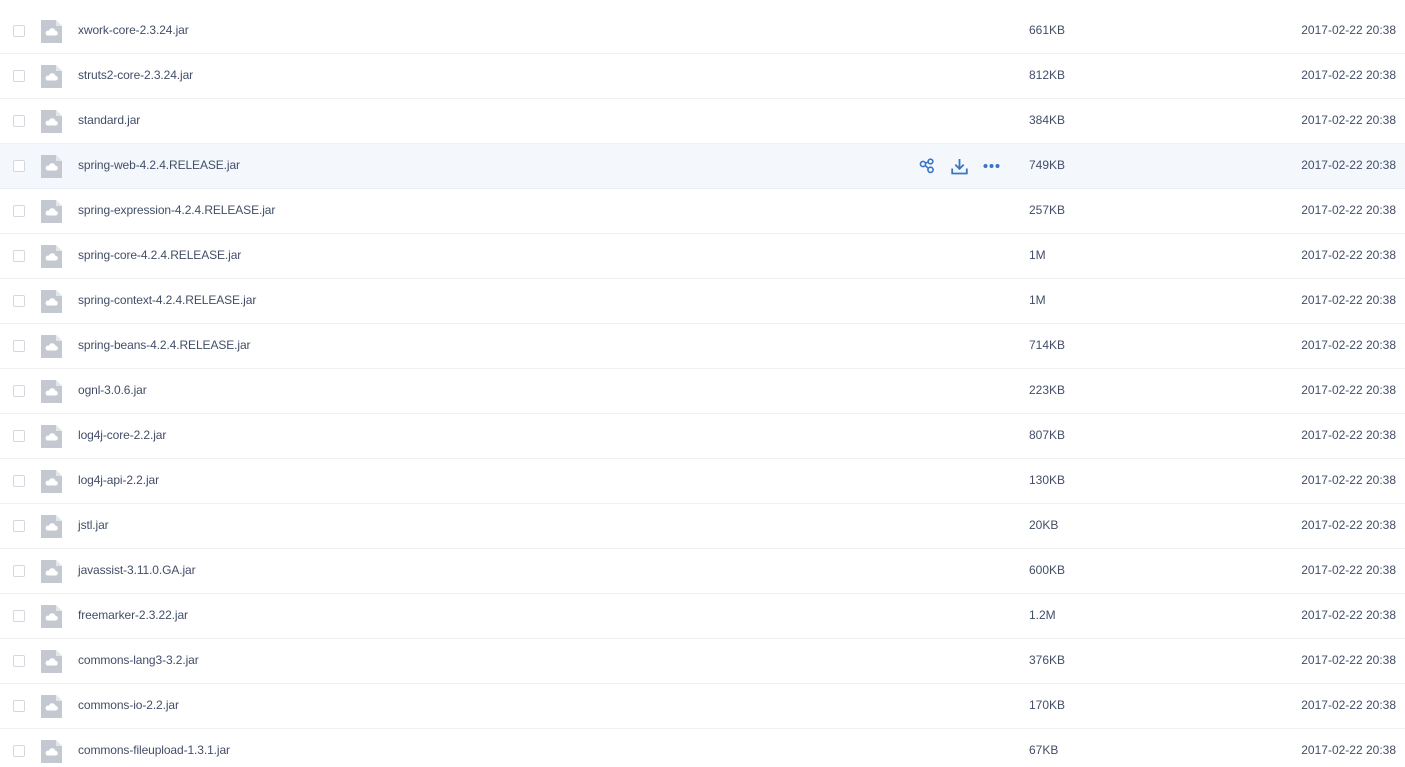  What do you see at coordinates (135, 75) in the screenshot?
I see `file-name: struts2-core-2.3.24.jar` at bounding box center [135, 75].